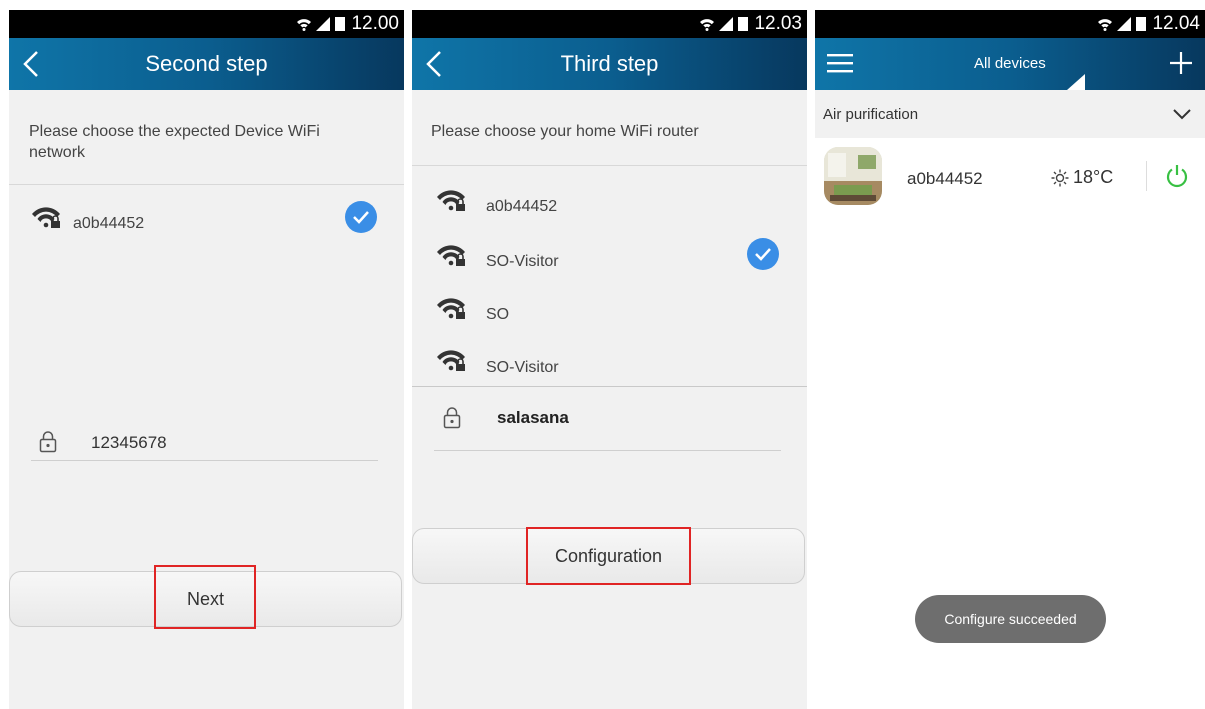  Describe the element at coordinates (1177, 176) in the screenshot. I see `power-icon` at that location.